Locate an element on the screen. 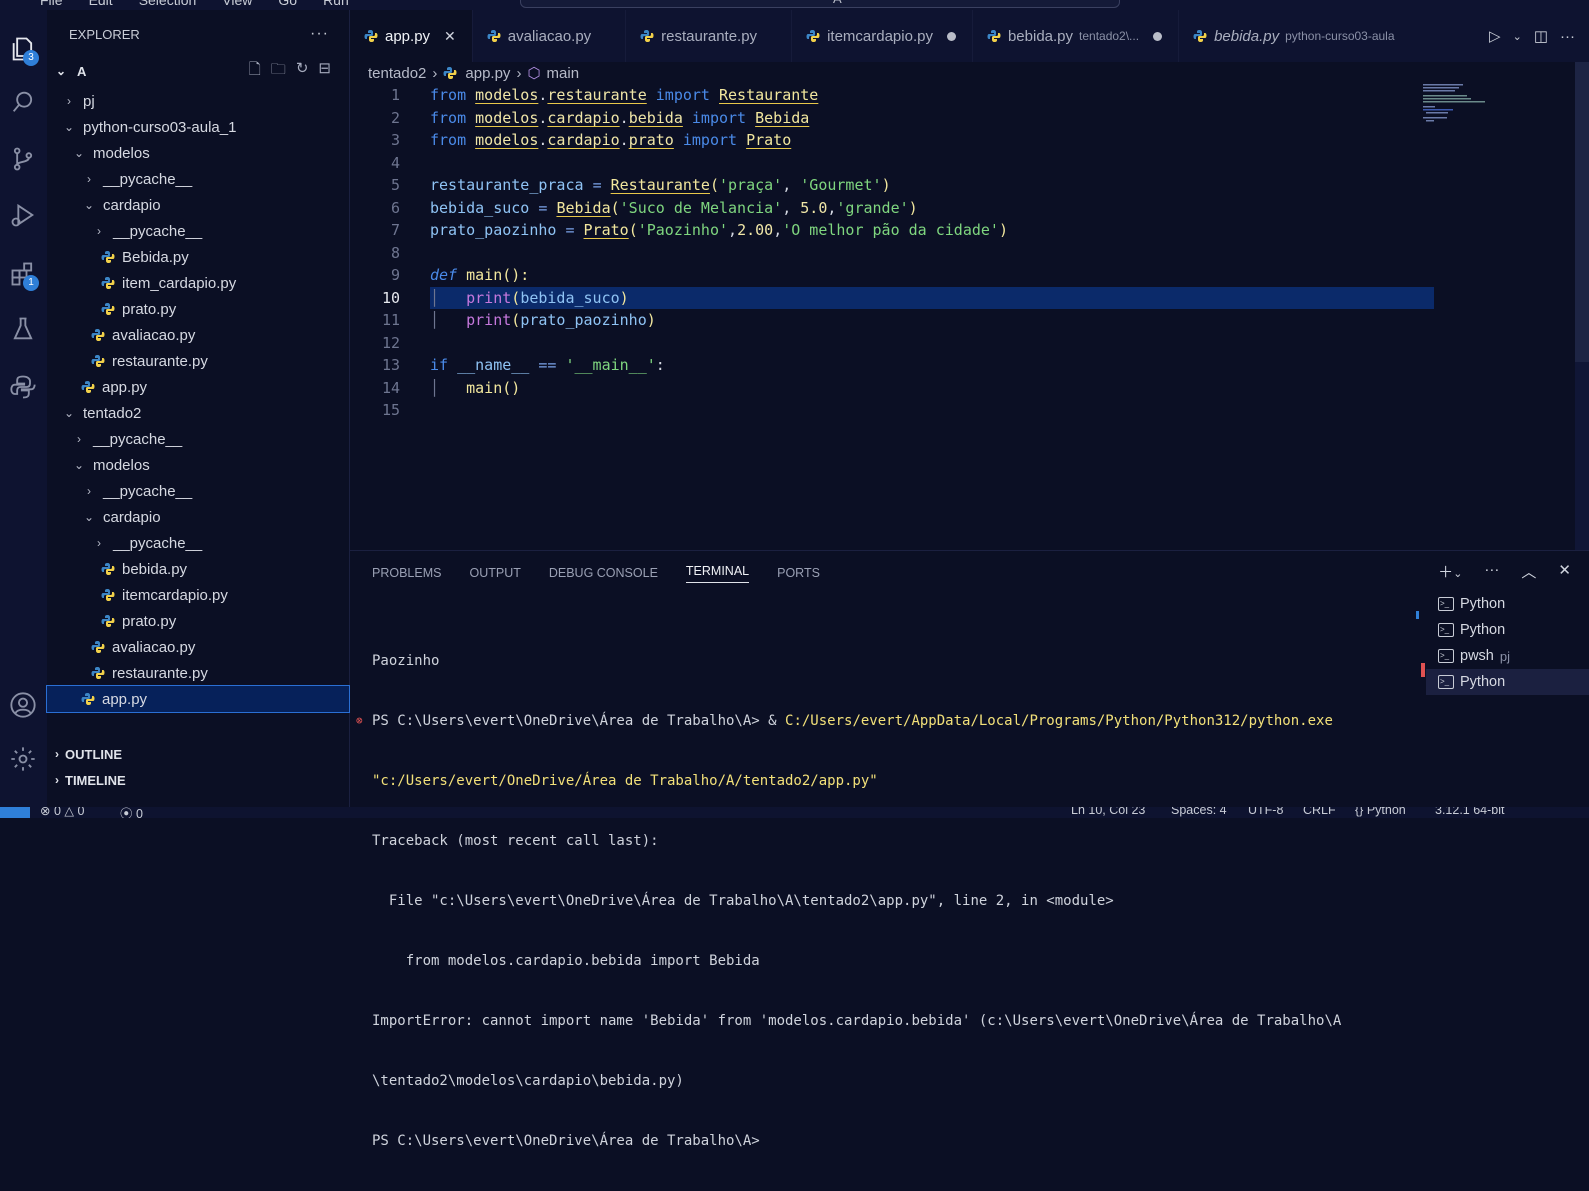 The width and height of the screenshot is (1589, 1191). line-number: 6 is located at coordinates (395, 207).